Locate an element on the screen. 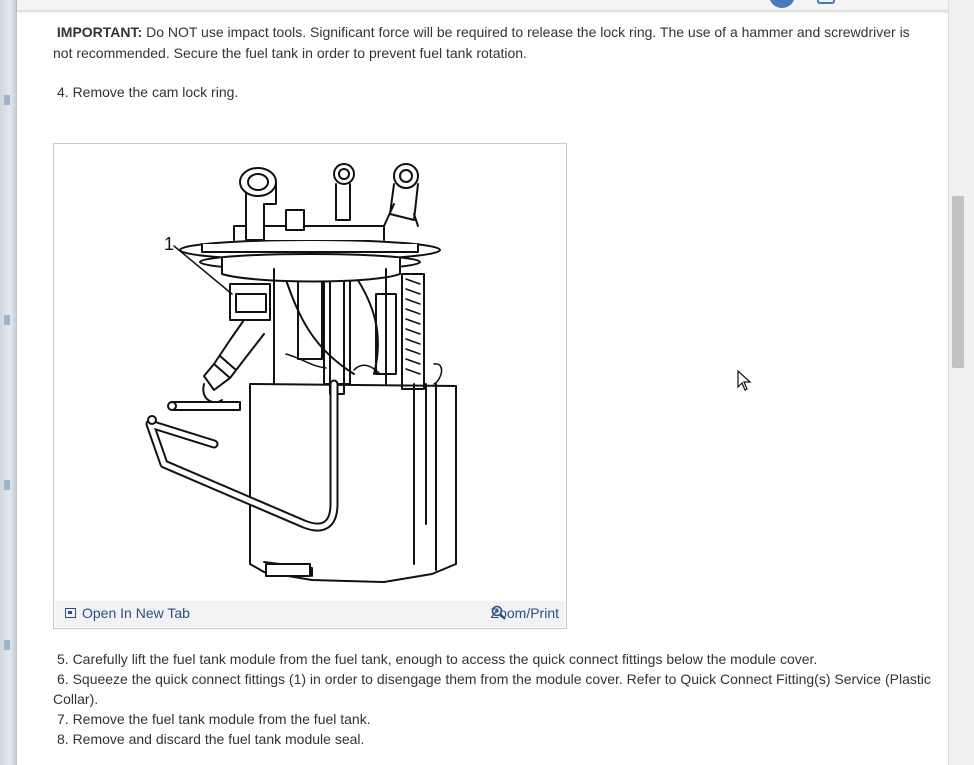  chat-icon is located at coordinates (826, 2).